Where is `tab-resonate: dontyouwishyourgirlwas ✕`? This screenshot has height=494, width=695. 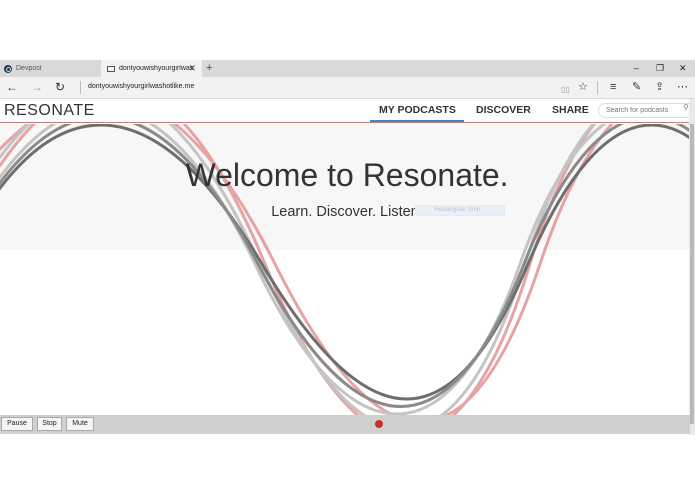 tab-resonate: dontyouwishyourgirlwas ✕ is located at coordinates (151, 68).